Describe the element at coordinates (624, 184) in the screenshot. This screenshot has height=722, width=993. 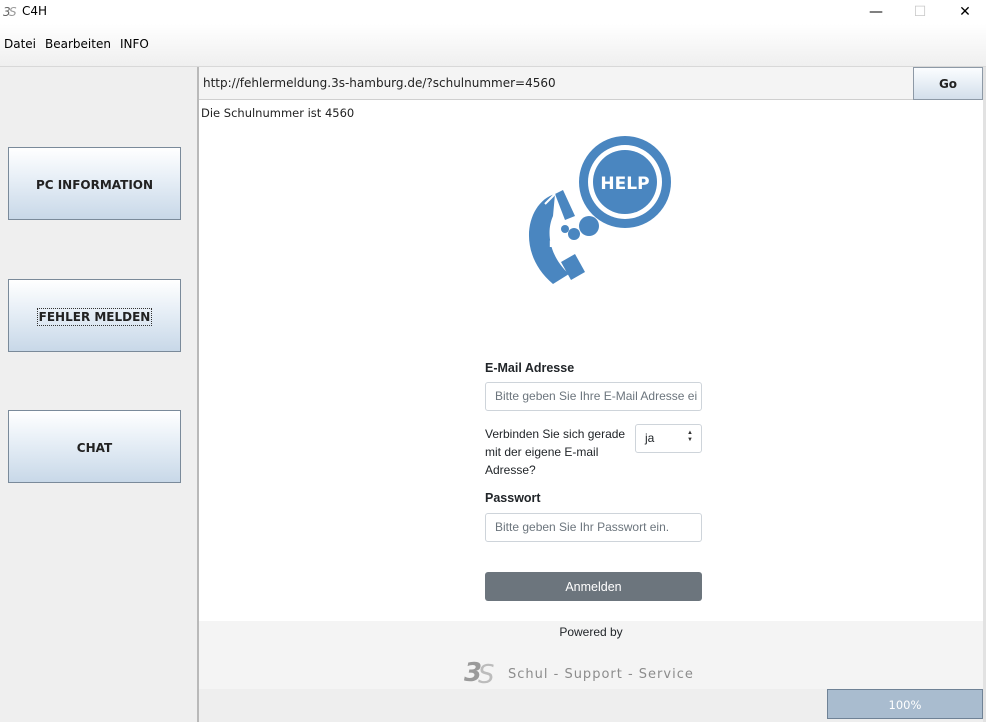
I see `logo-help-text: HELP` at that location.